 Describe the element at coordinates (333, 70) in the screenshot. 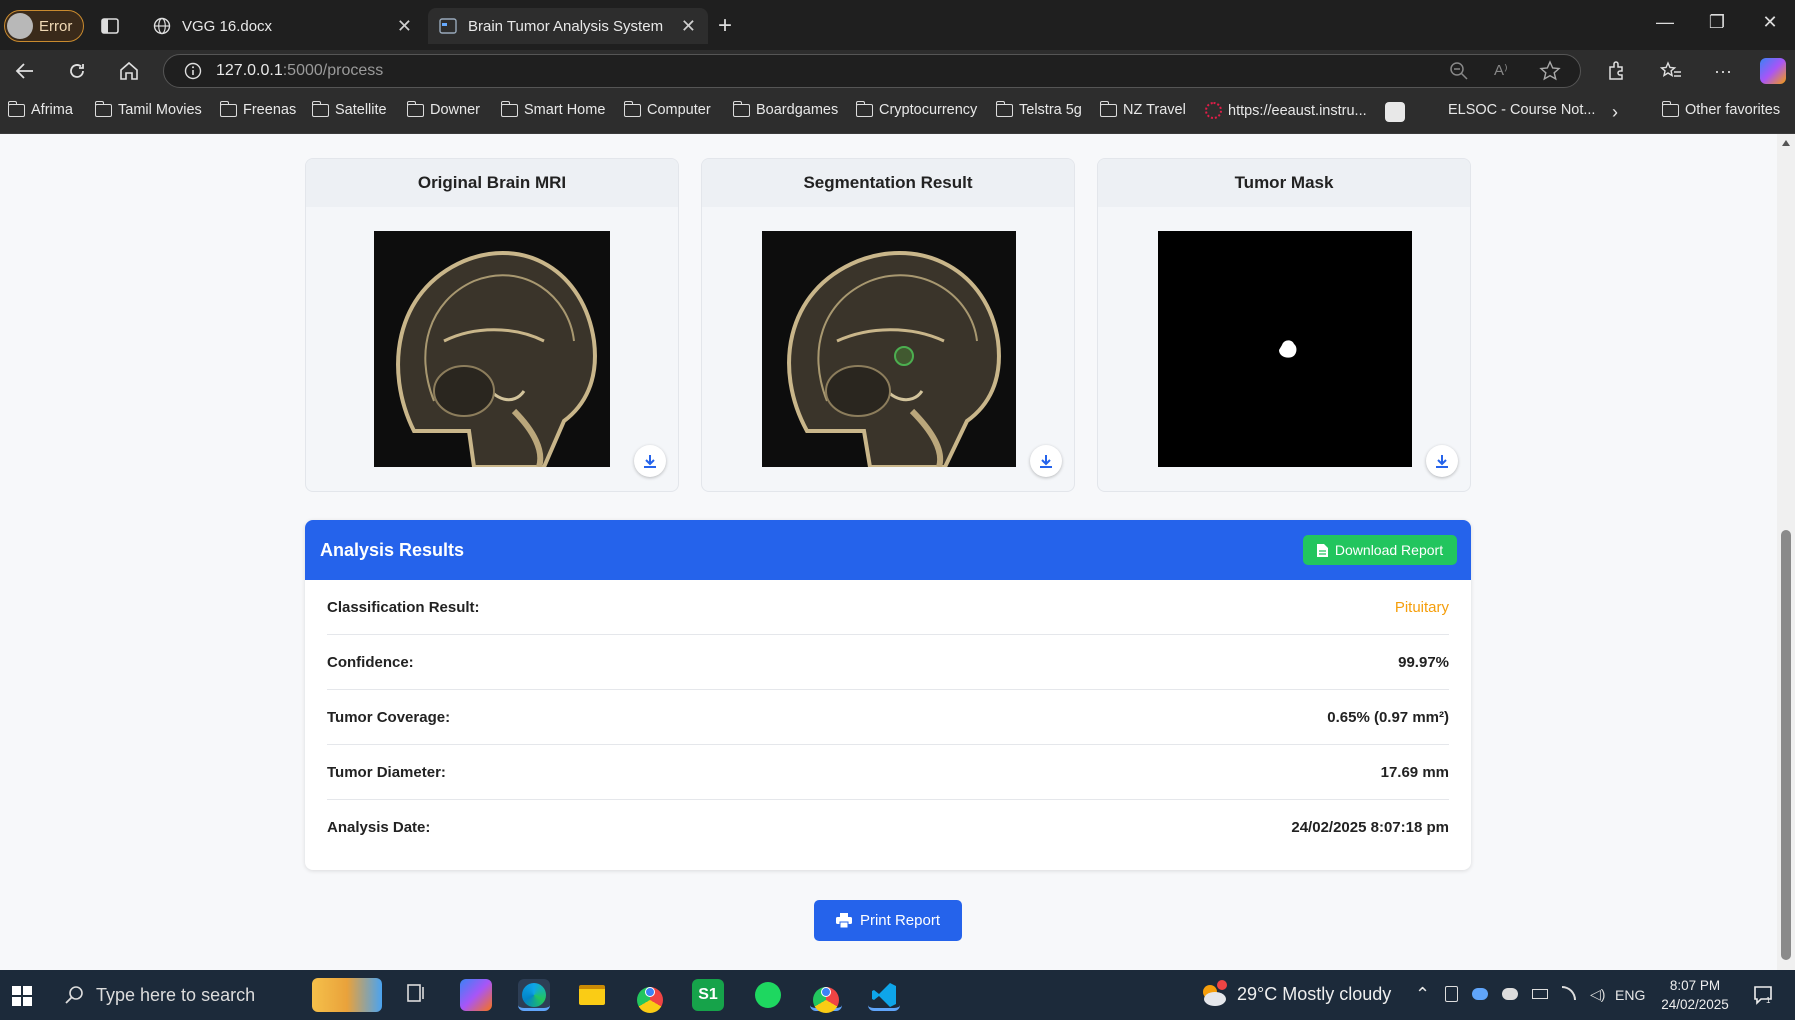

I see `url-path: :5000/process` at that location.